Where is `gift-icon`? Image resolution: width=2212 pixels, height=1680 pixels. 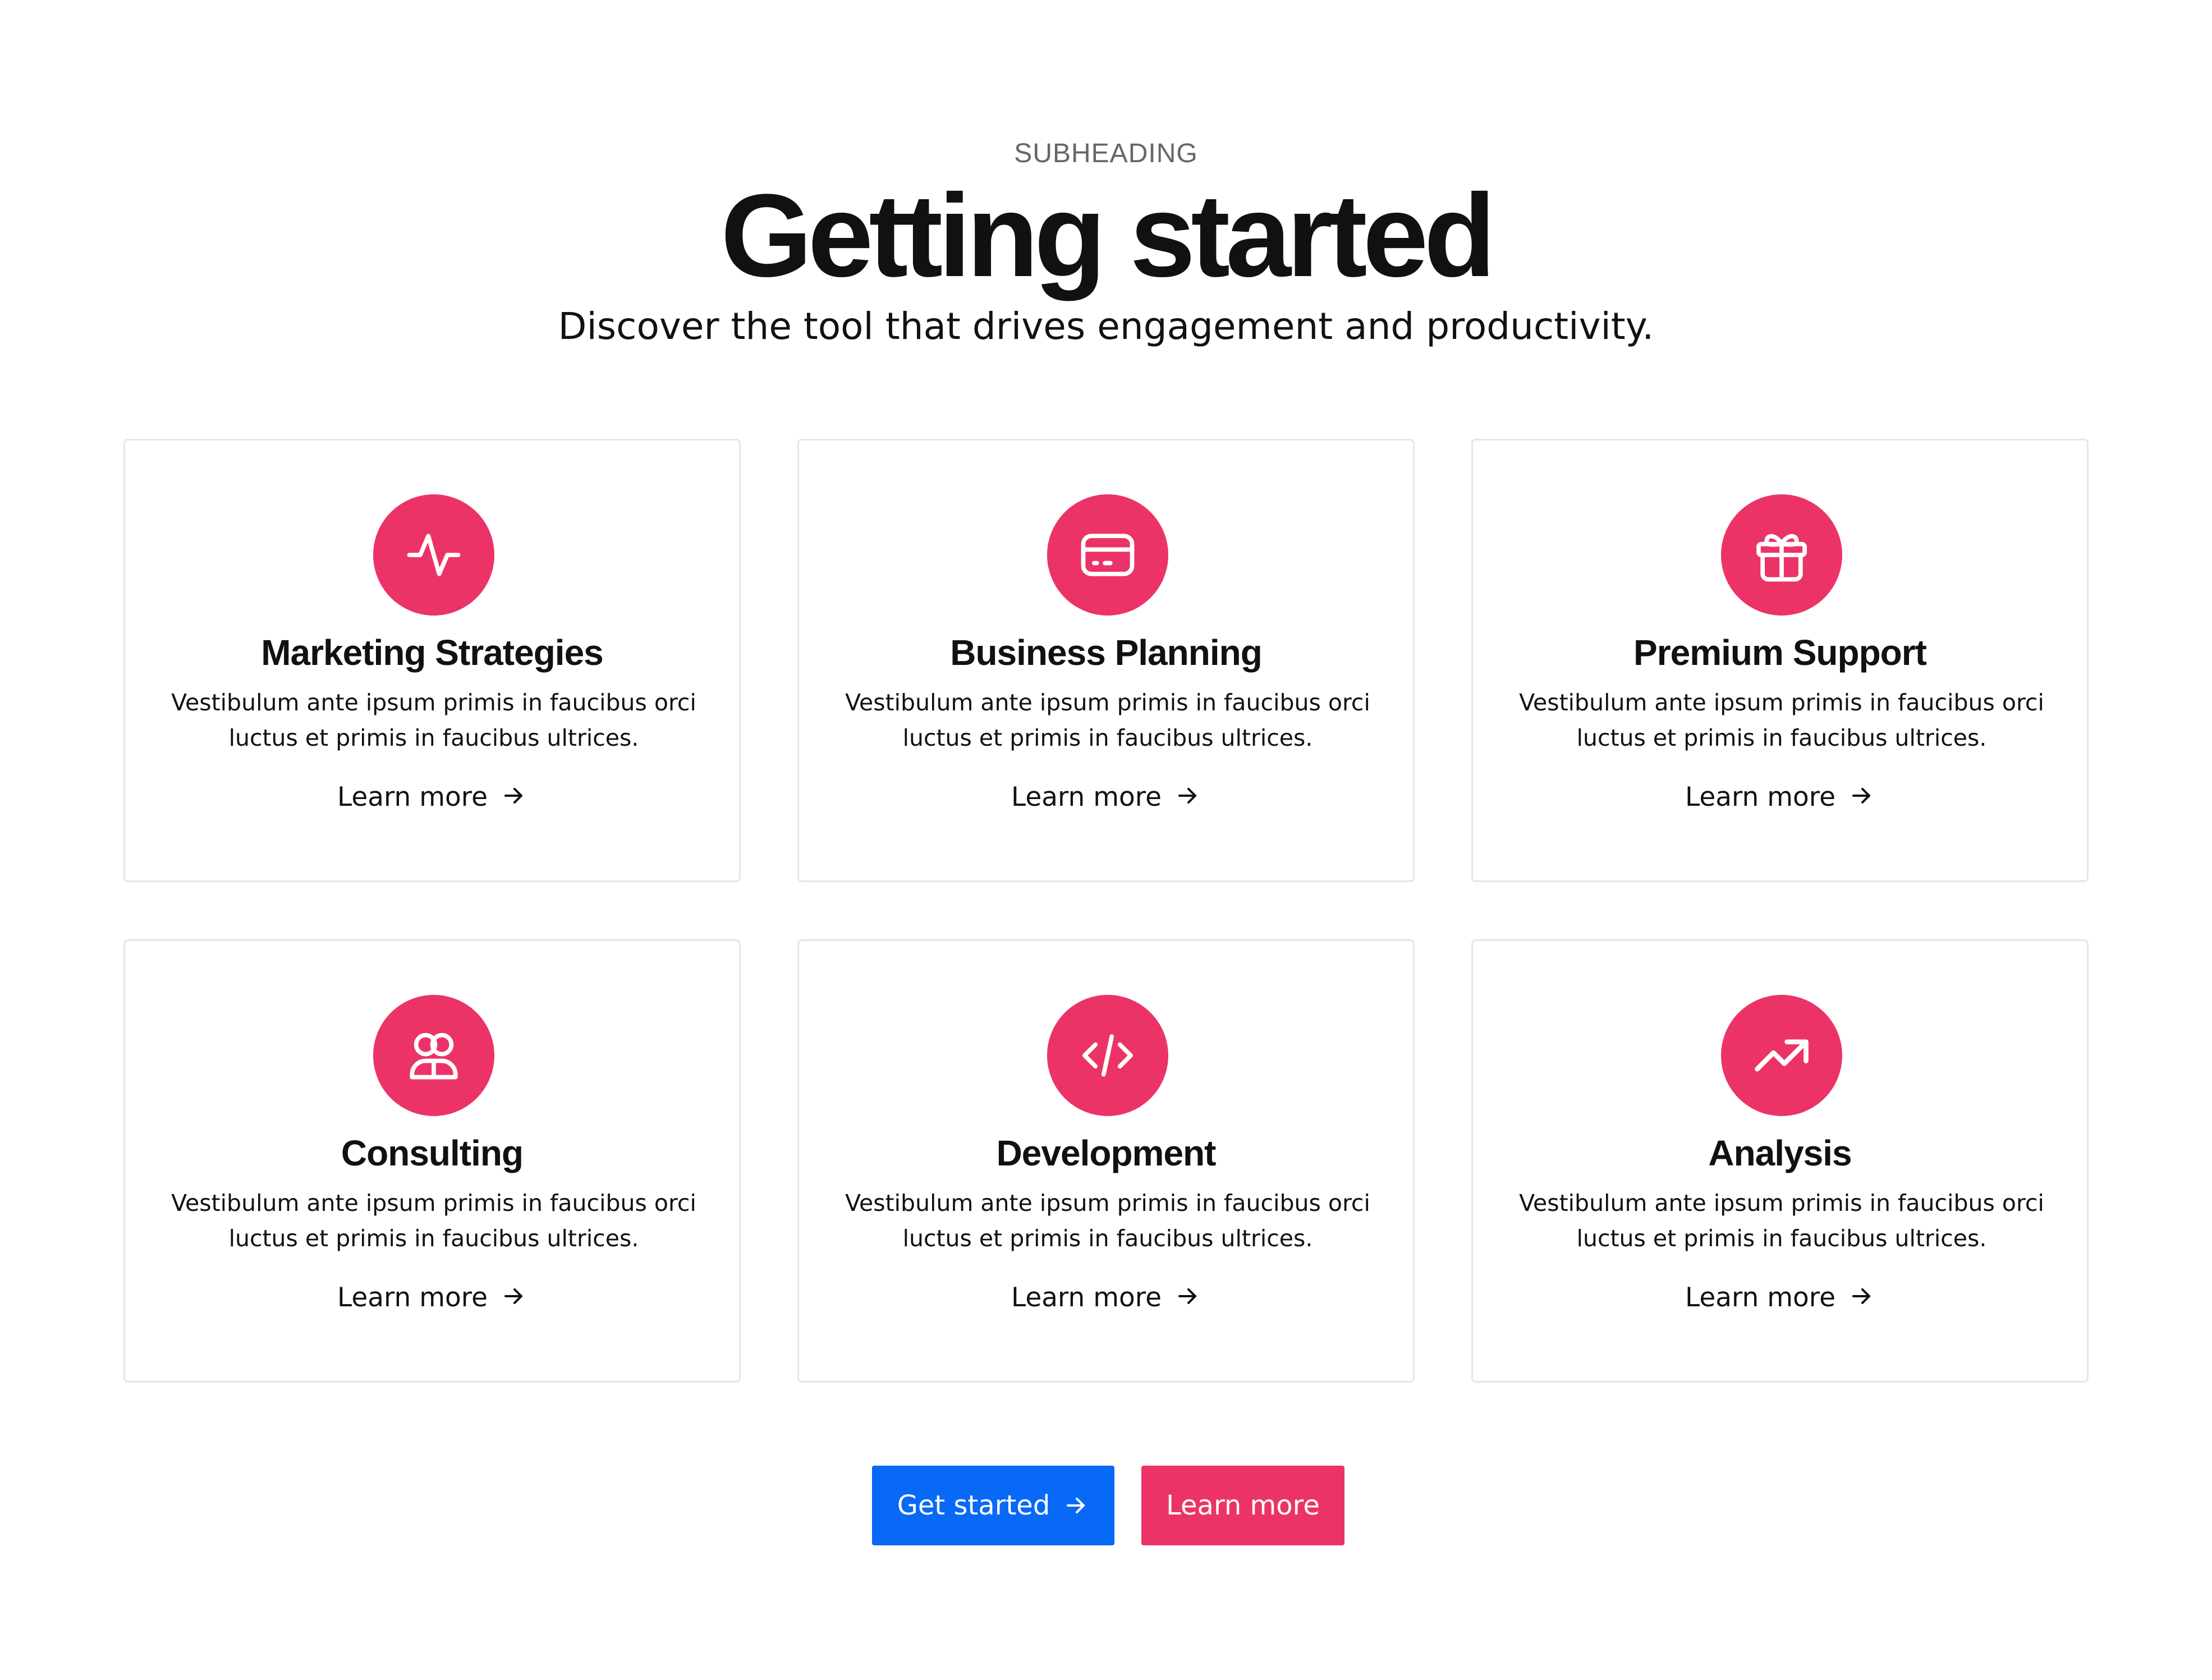
gift-icon is located at coordinates (1781, 555).